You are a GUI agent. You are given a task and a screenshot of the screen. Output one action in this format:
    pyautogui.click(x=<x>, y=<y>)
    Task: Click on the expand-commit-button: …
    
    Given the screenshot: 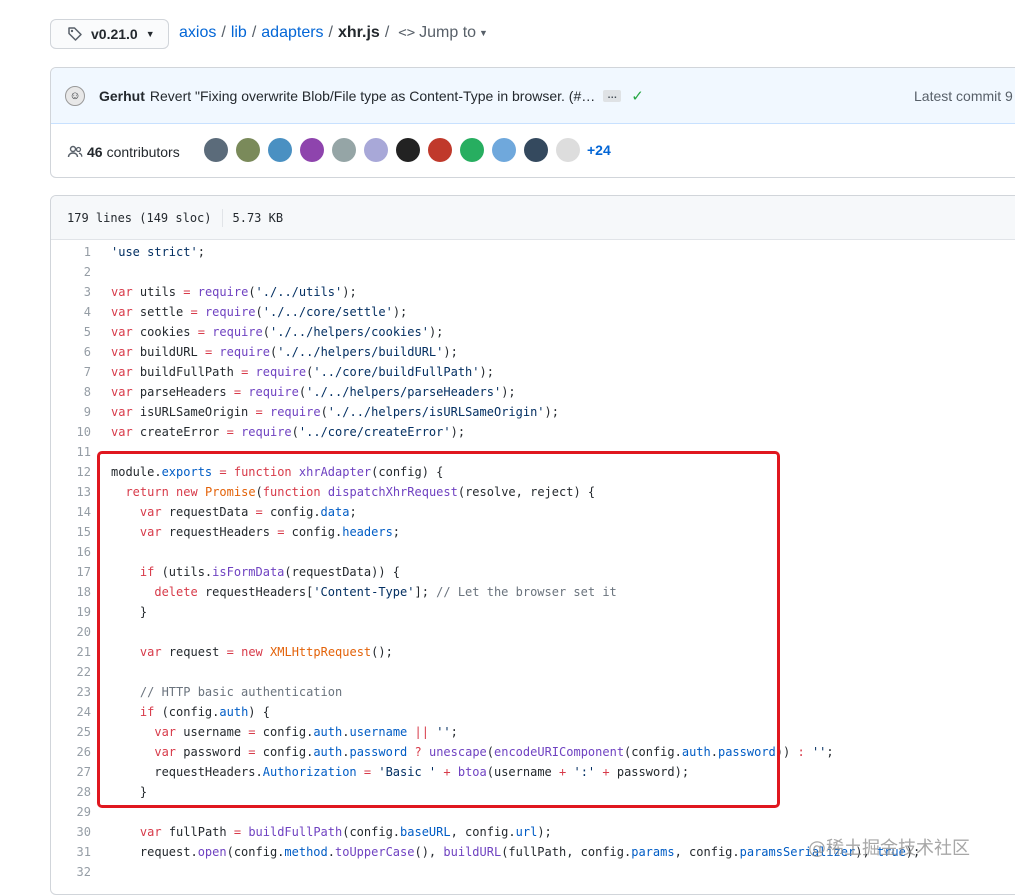 What is the action you would take?
    pyautogui.click(x=612, y=95)
    